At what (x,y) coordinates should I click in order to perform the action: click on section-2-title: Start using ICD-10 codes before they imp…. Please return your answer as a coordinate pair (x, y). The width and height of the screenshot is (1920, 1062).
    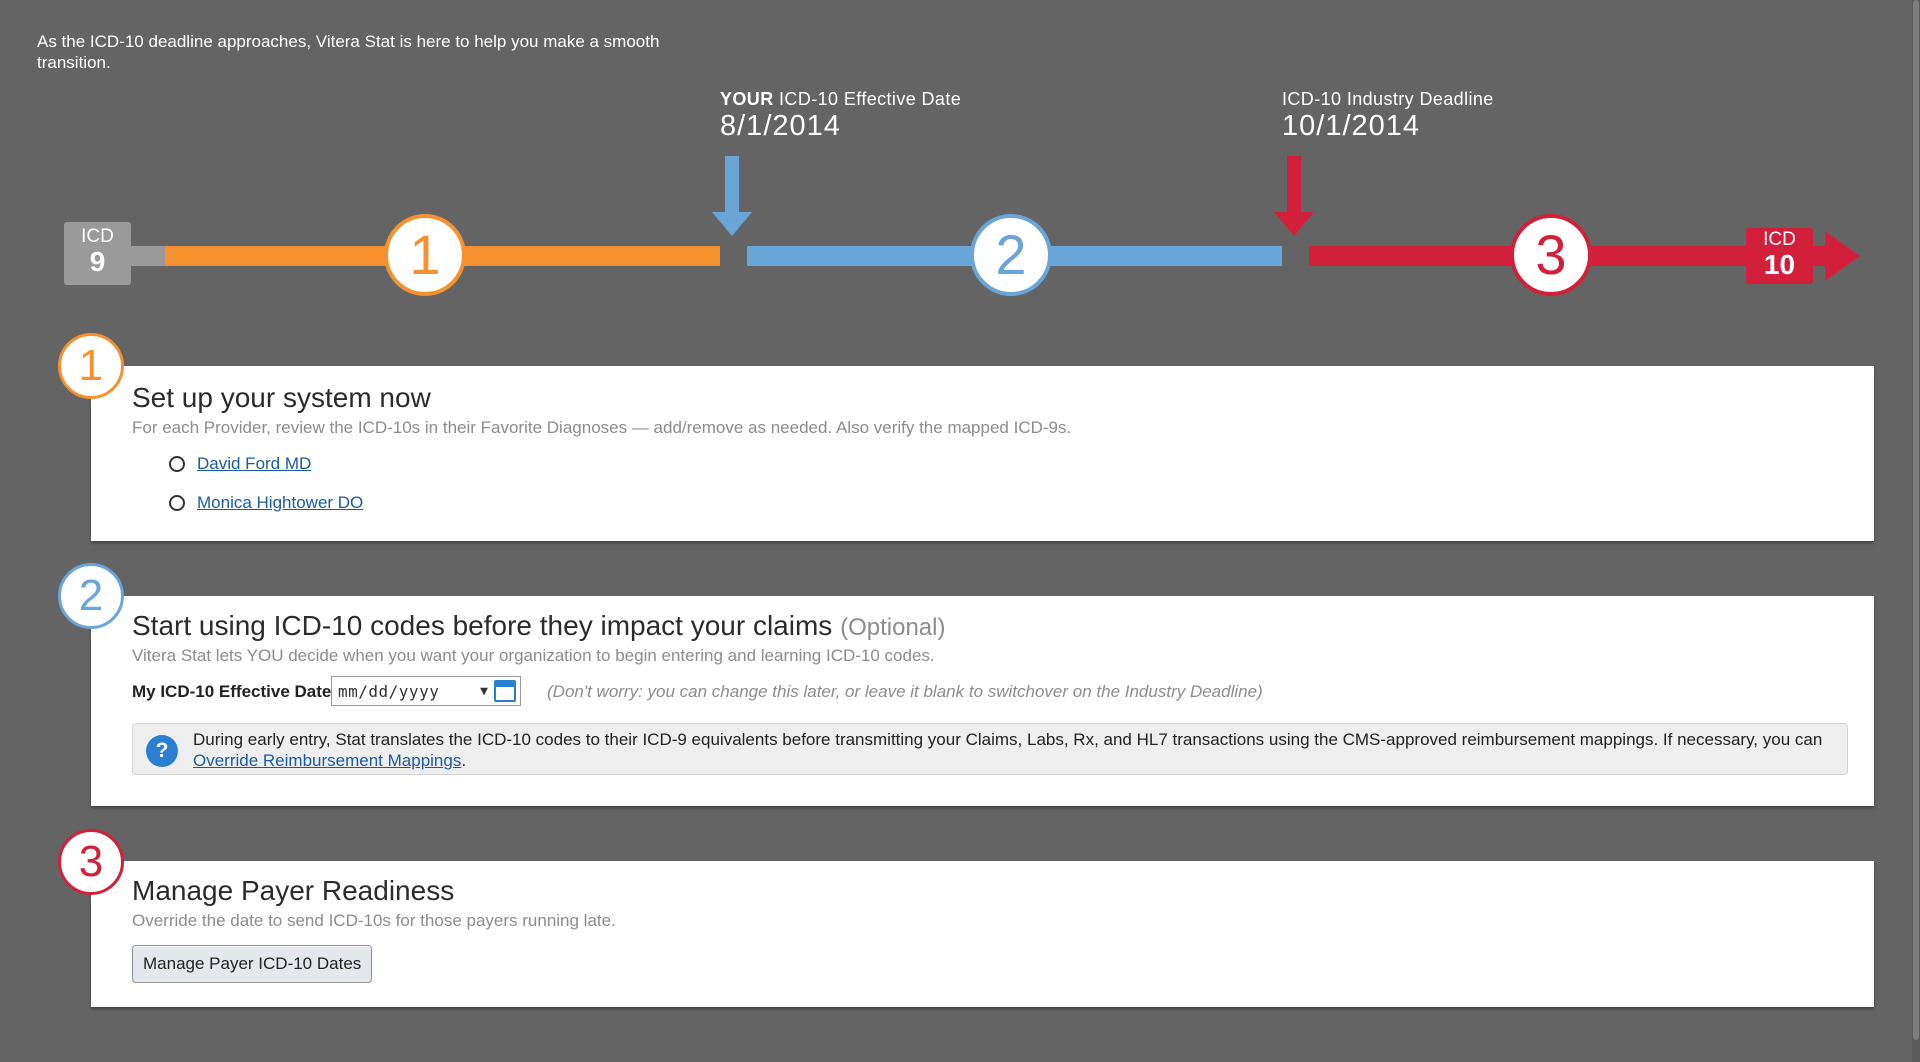
    Looking at the image, I should click on (539, 625).